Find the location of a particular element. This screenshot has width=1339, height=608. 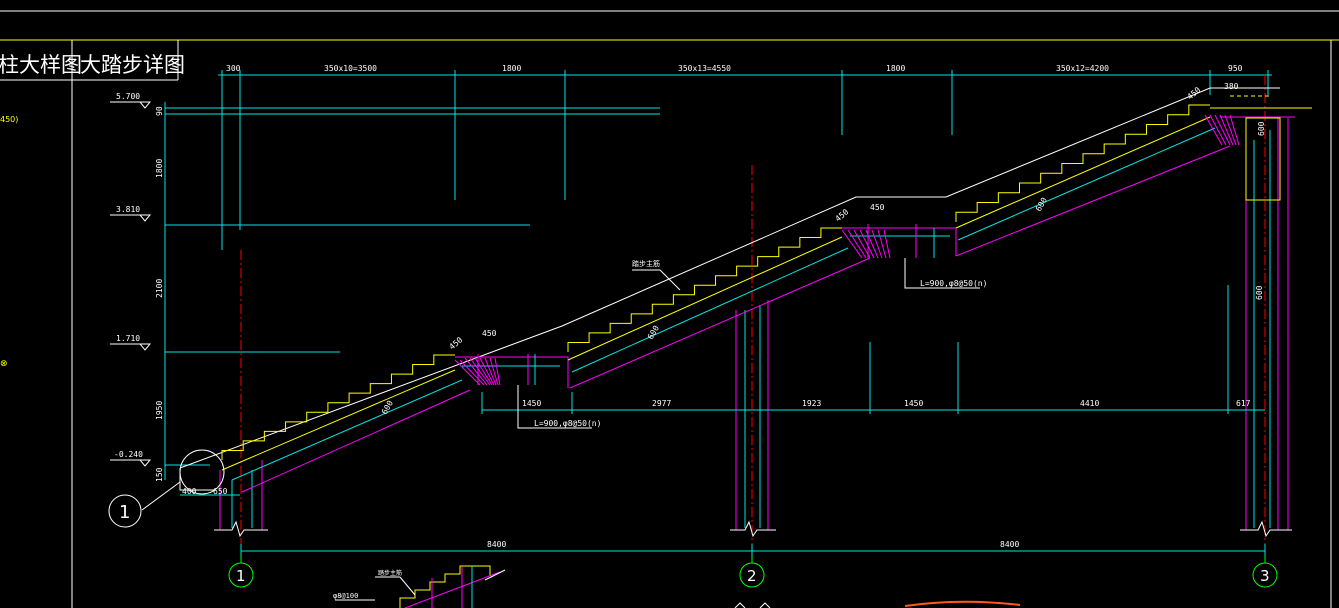

dim-top-5: 1800 is located at coordinates (895, 68).